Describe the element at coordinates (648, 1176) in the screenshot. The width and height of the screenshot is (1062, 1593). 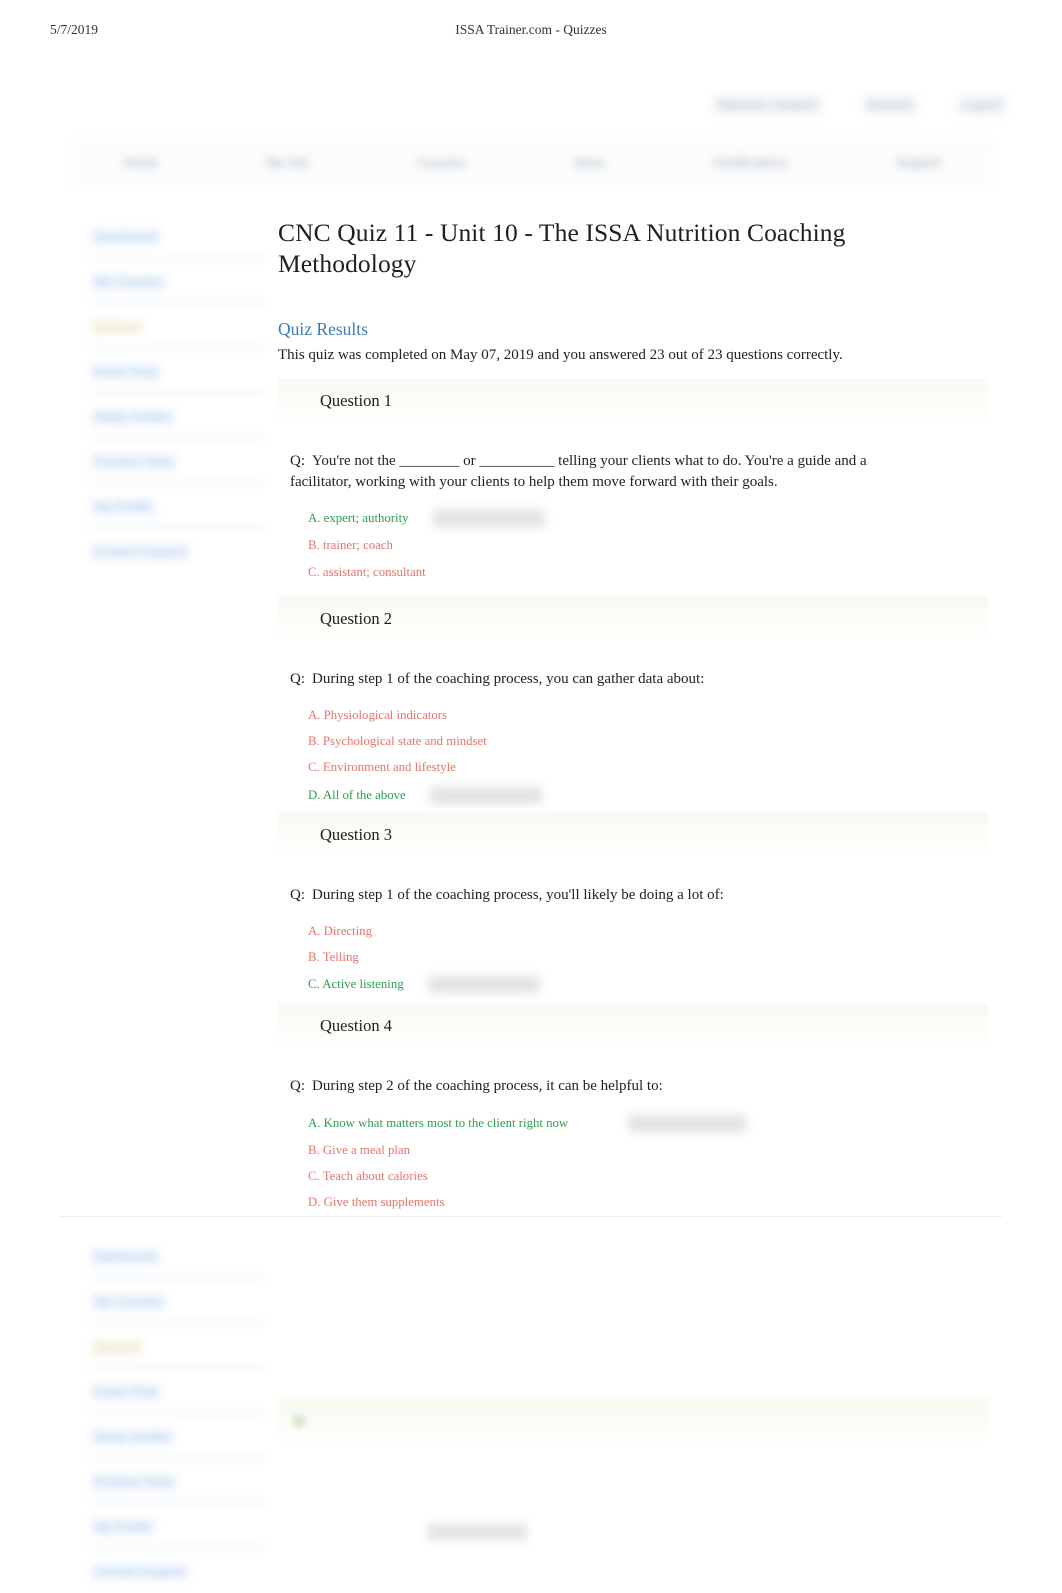
I see `answer-option: C. Teach about calories` at that location.